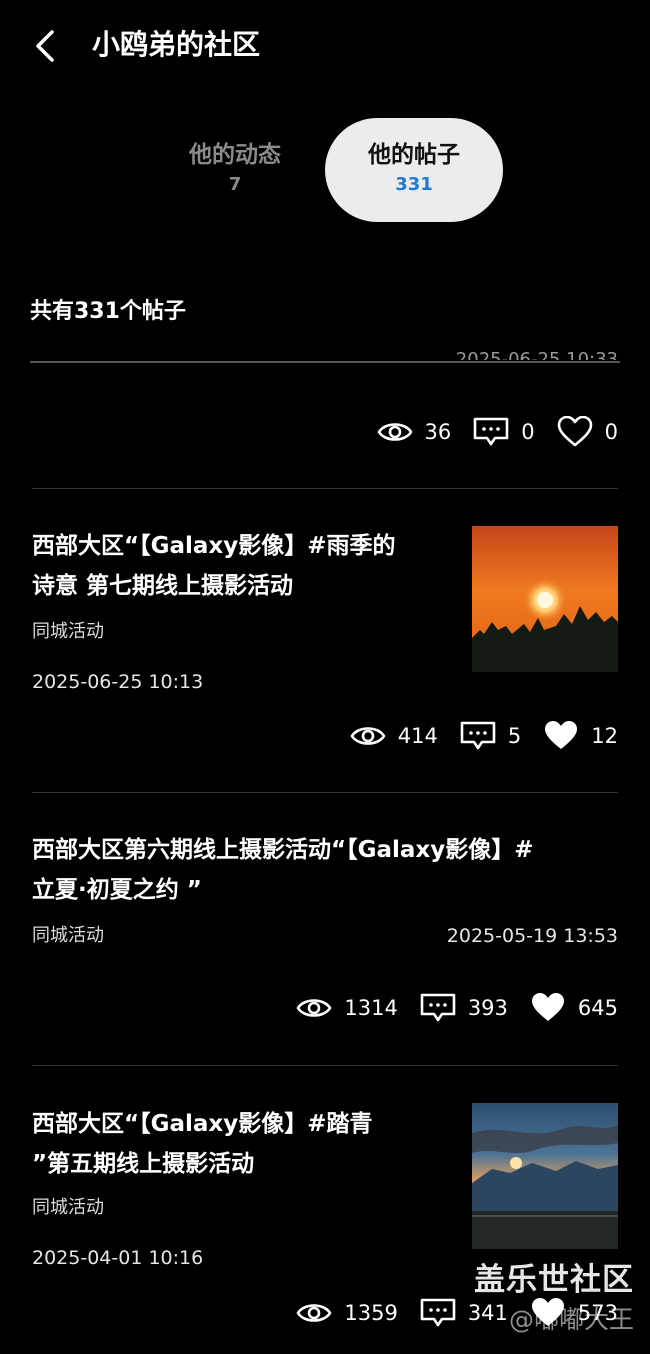 The image size is (650, 1354). What do you see at coordinates (214, 546) in the screenshot?
I see `post-title-line: 西部大区“【Galaxy影像】#雨季的` at bounding box center [214, 546].